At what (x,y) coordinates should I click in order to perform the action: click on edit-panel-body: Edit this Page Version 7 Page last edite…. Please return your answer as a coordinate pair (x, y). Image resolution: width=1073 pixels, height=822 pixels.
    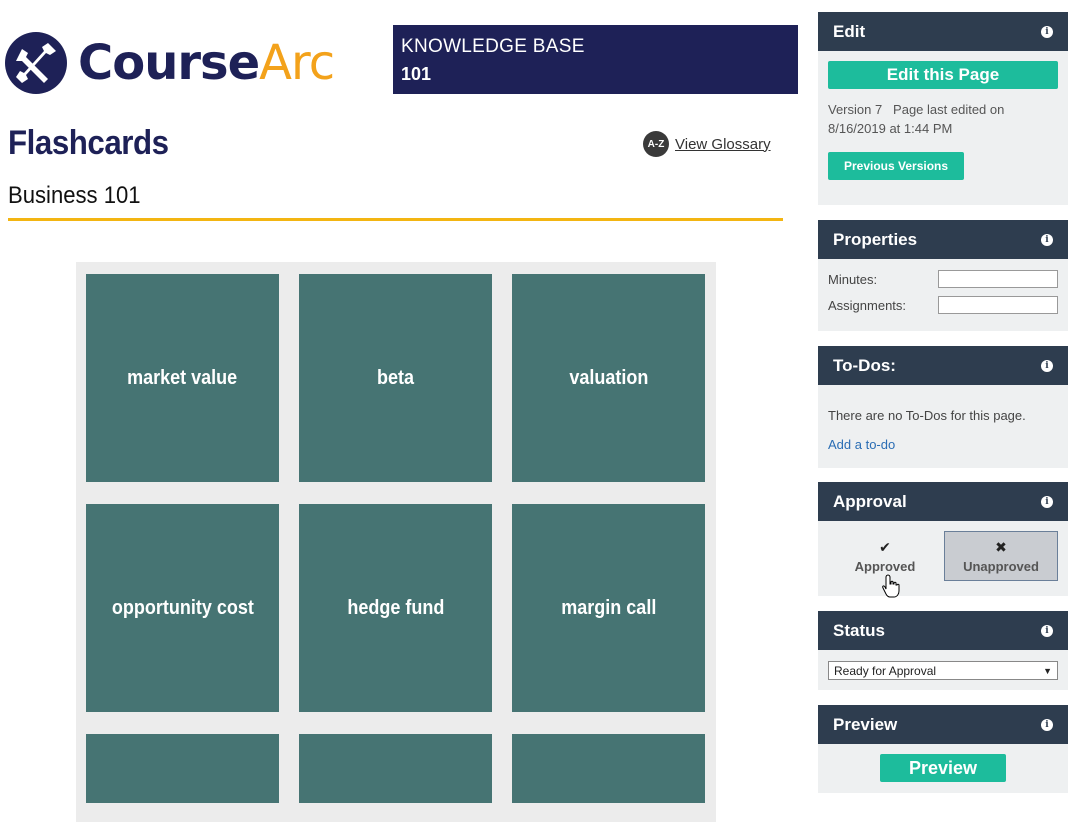
    Looking at the image, I should click on (943, 120).